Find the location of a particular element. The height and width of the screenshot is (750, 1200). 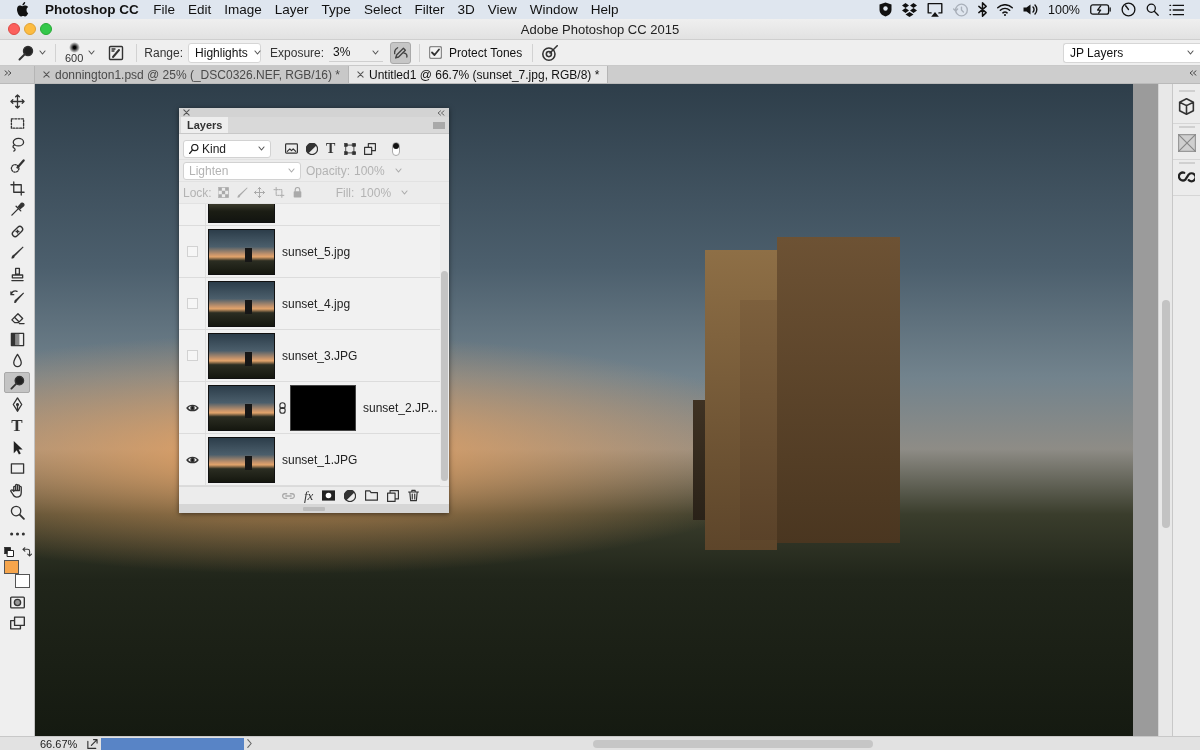

export-arrow-icon is located at coordinates (93, 743).